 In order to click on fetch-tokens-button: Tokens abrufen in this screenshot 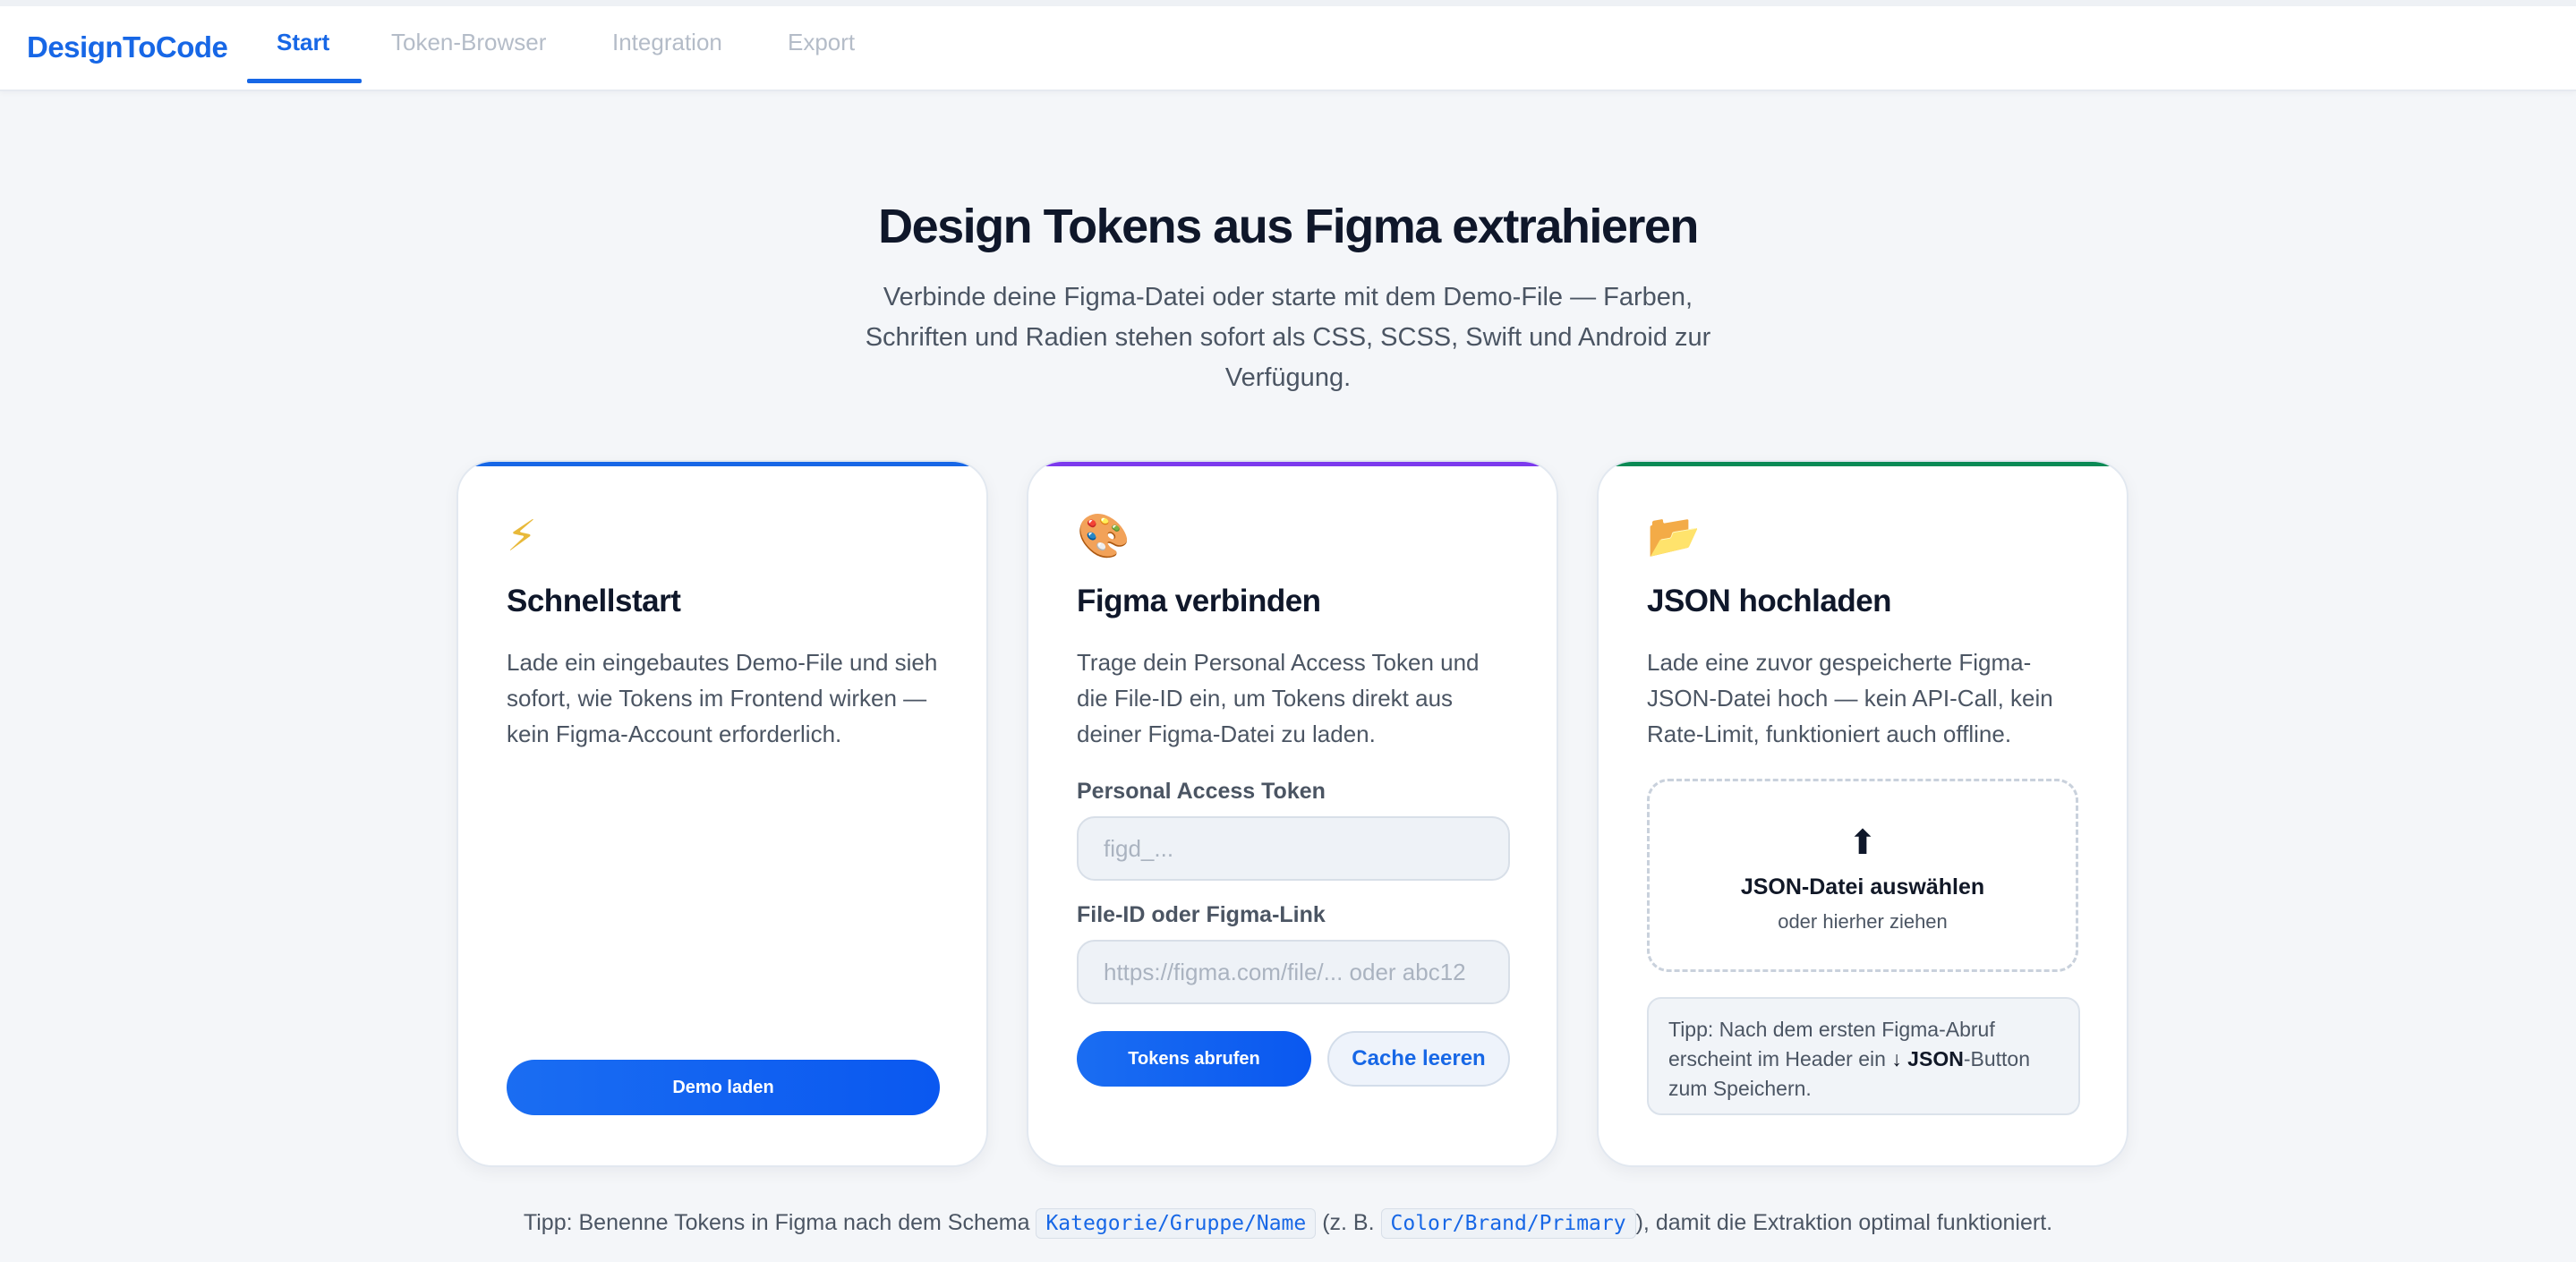, I will do `click(1194, 1059)`.